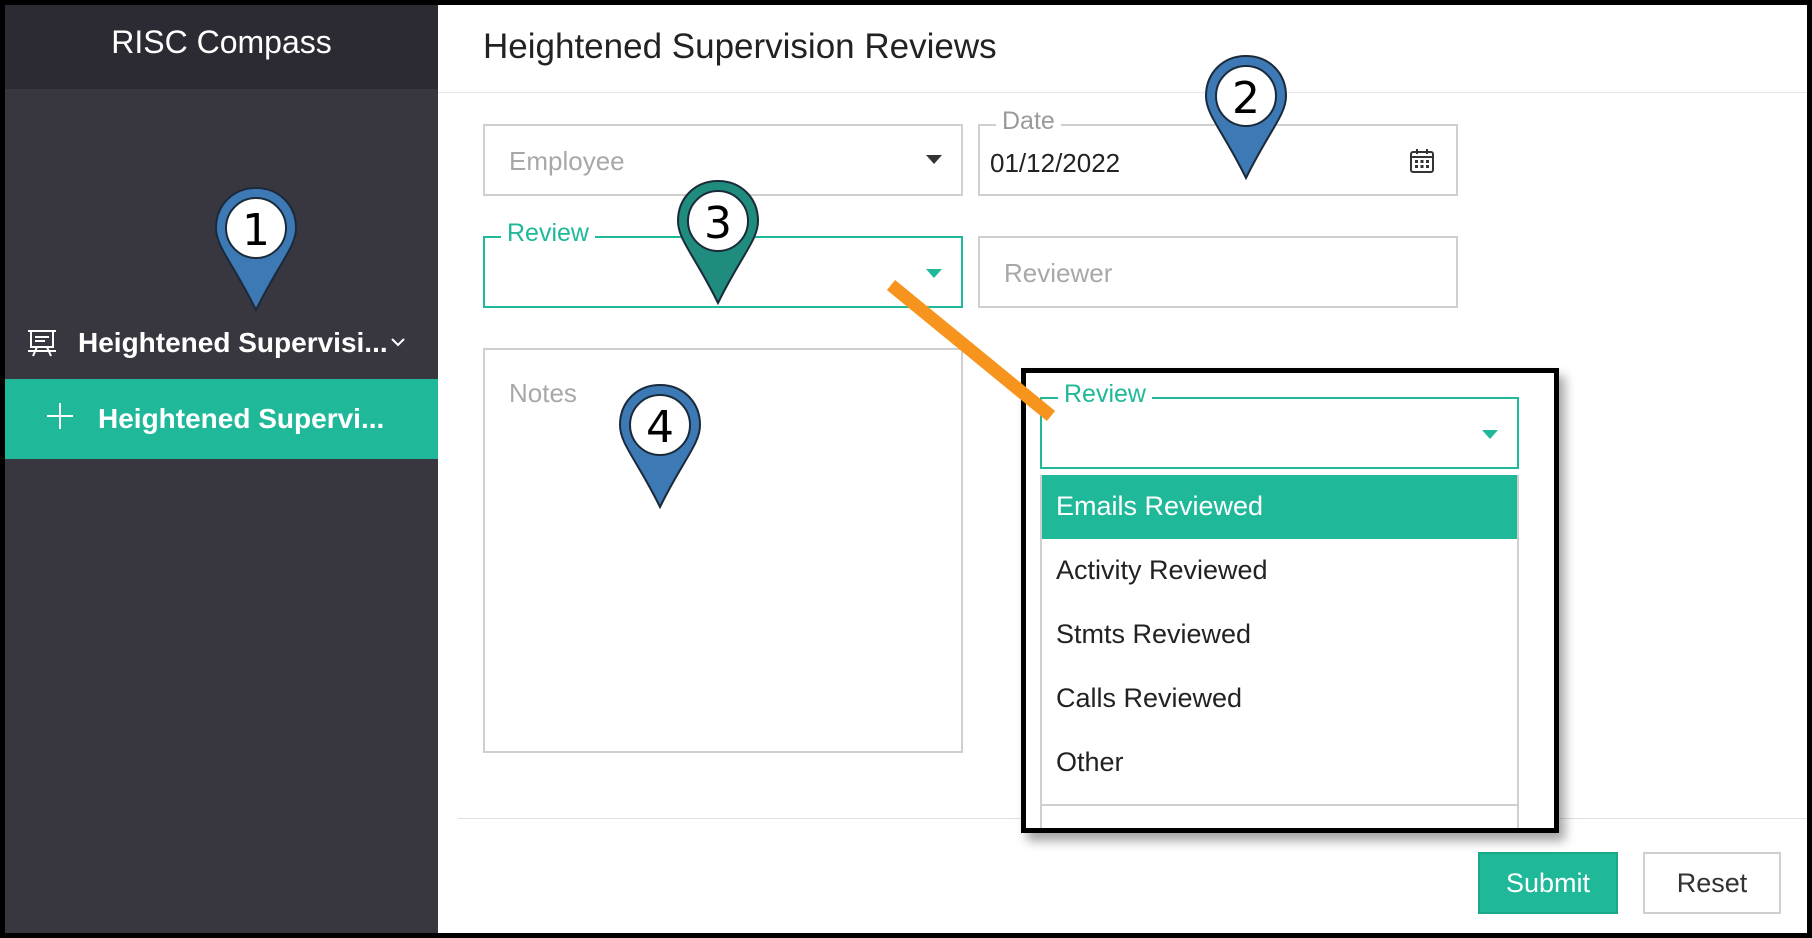 The width and height of the screenshot is (1812, 938). What do you see at coordinates (398, 342) in the screenshot?
I see `chevron-down-icon` at bounding box center [398, 342].